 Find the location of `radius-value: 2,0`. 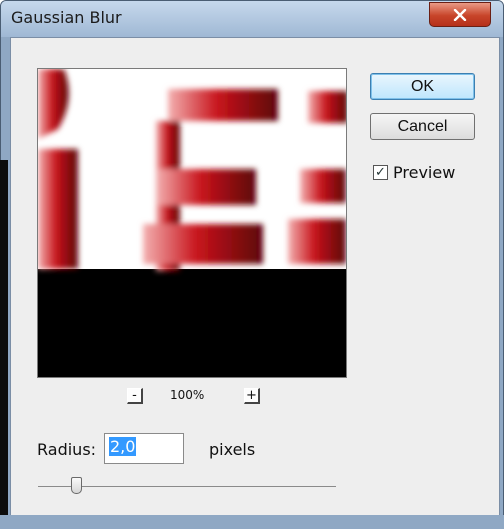

radius-value: 2,0 is located at coordinates (123, 446).